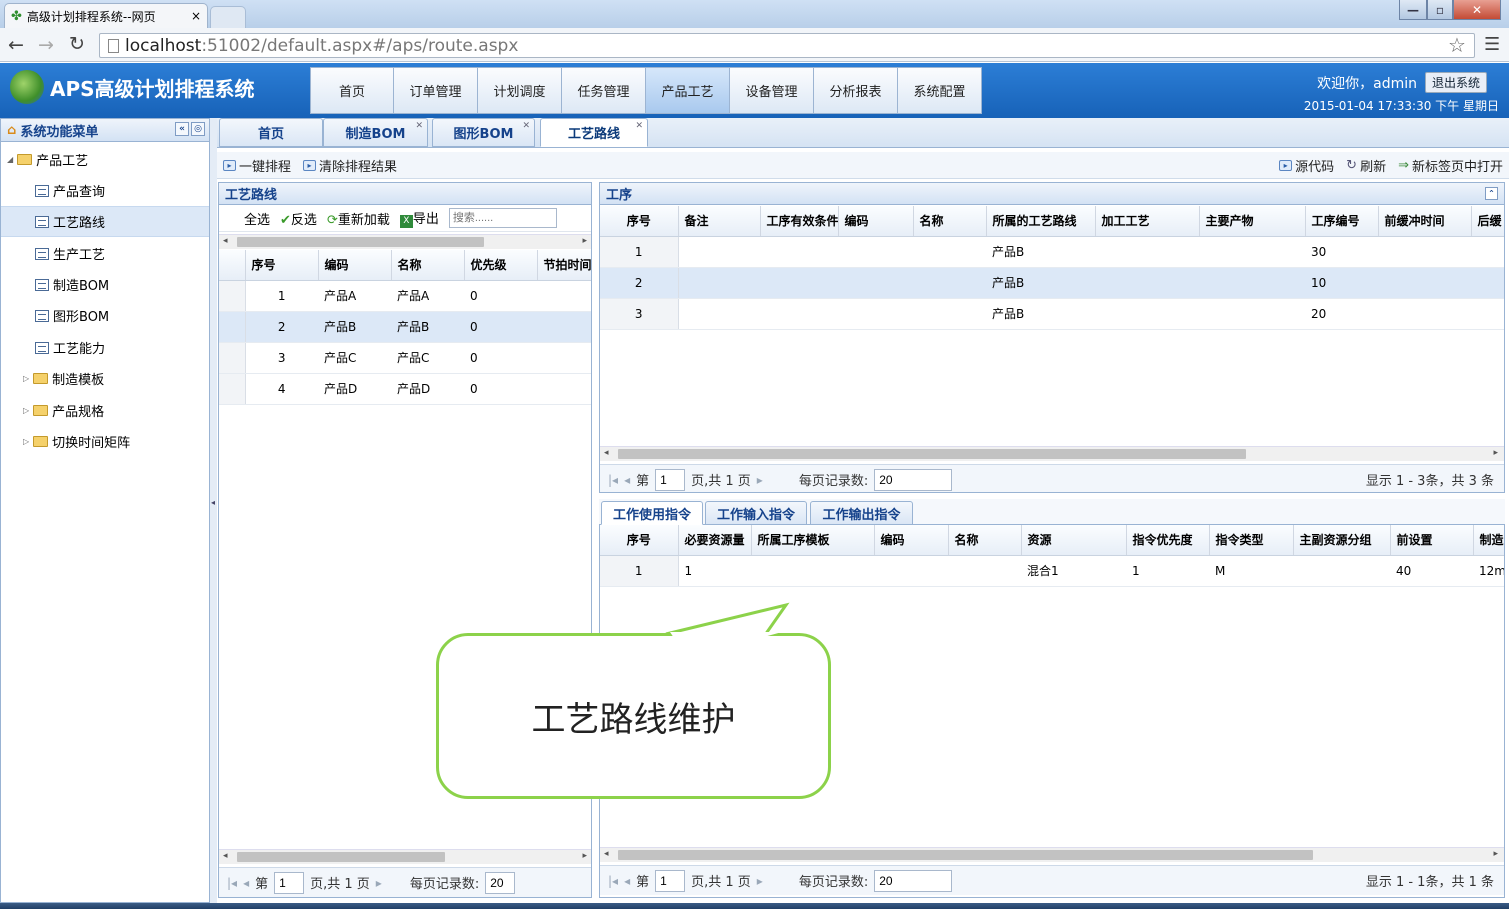 Image resolution: width=1509 pixels, height=909 pixels. I want to click on sidebar-splitter: ◂, so click(213, 510).